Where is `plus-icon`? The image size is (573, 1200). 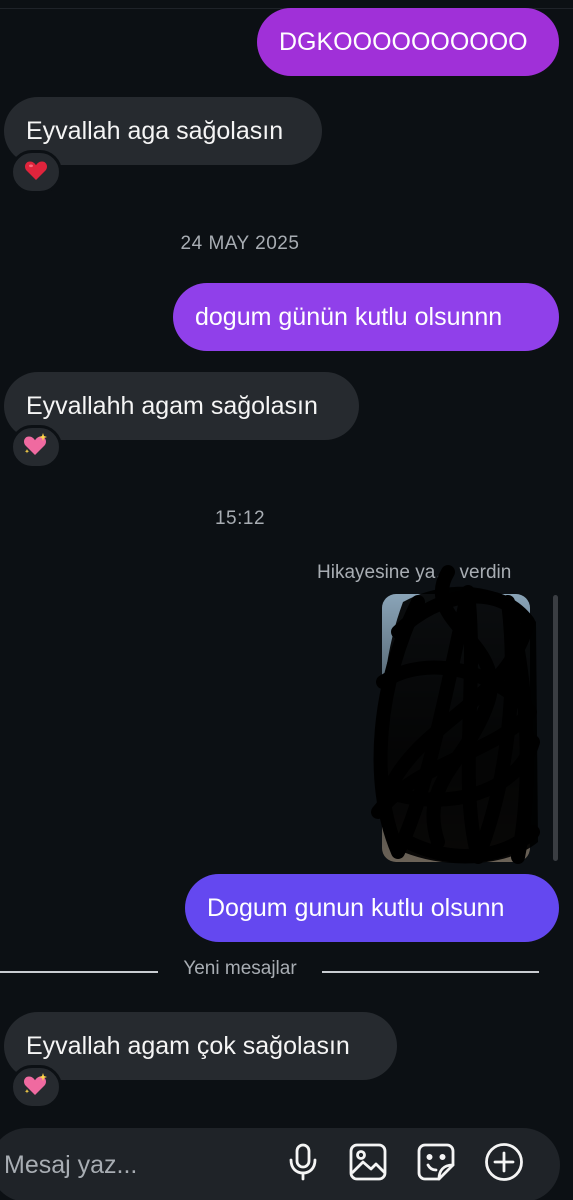
plus-icon is located at coordinates (504, 1164).